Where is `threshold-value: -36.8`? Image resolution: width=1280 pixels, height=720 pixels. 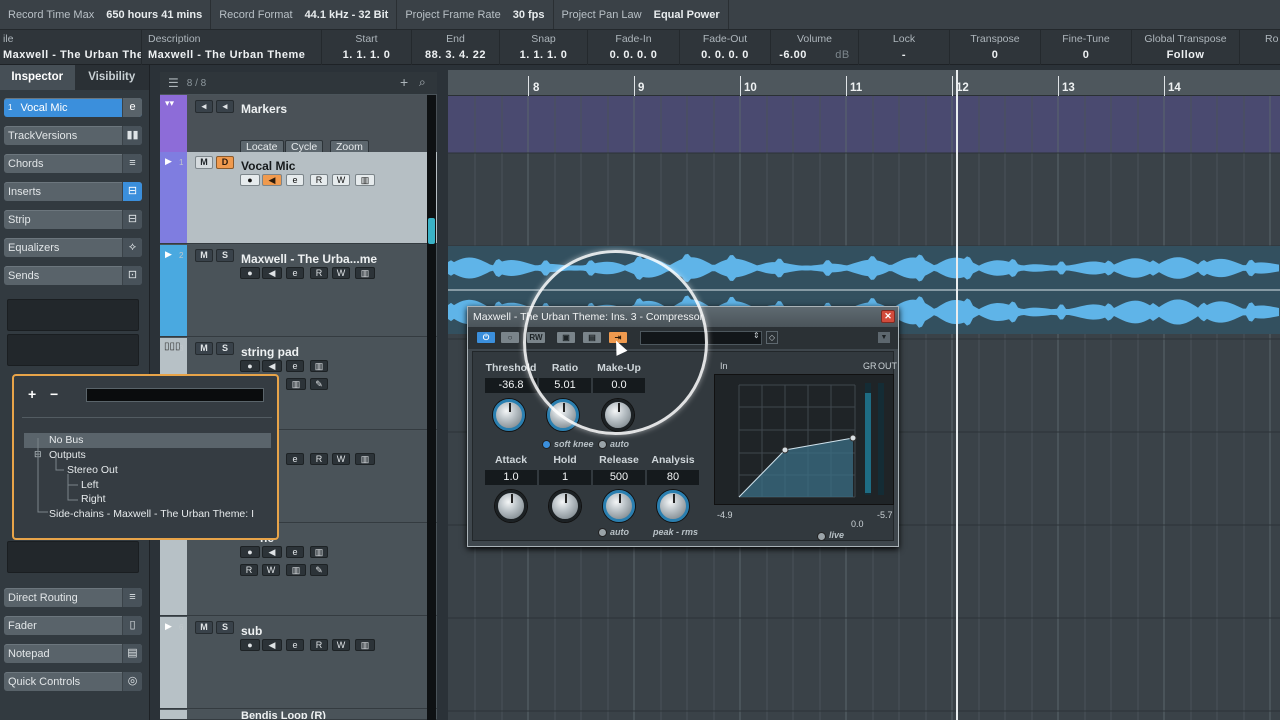 threshold-value: -36.8 is located at coordinates (511, 385).